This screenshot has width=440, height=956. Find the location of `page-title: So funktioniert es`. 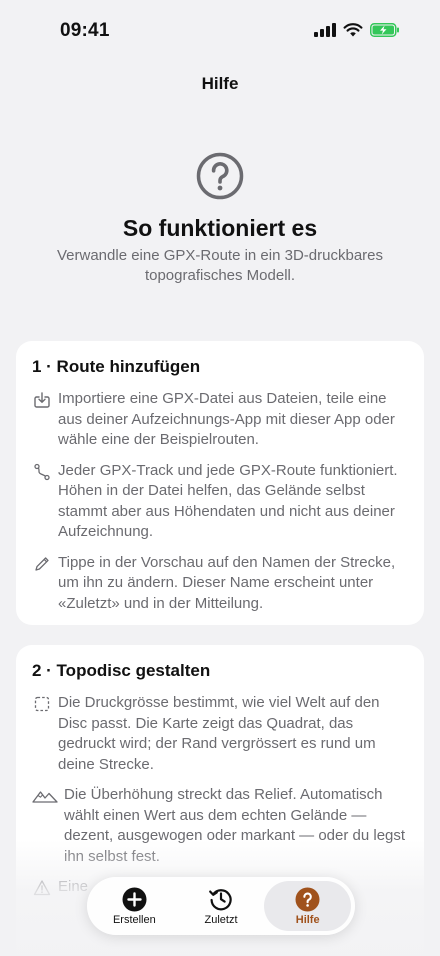

page-title: So funktioniert es is located at coordinates (220, 228).